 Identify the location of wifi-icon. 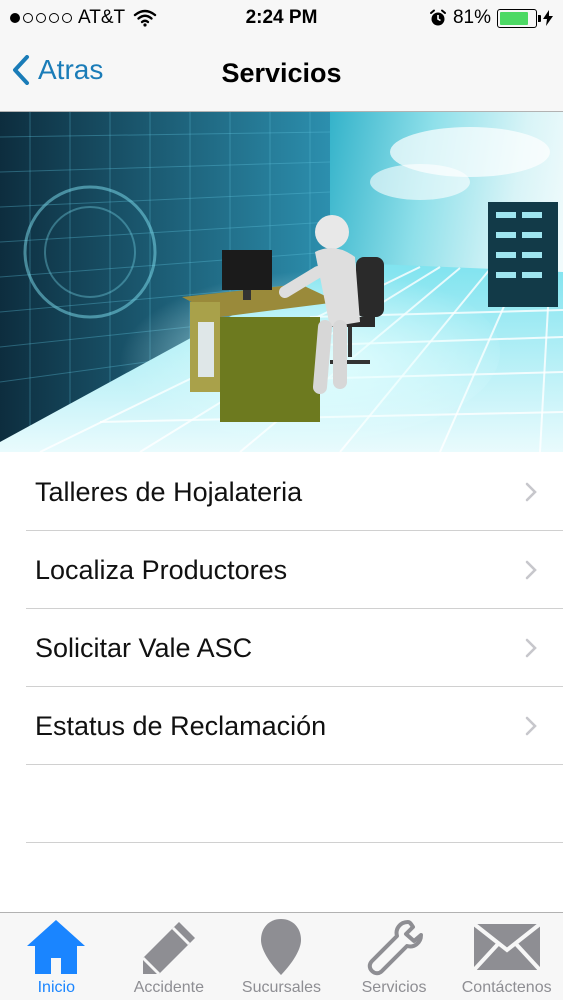
(145, 18).